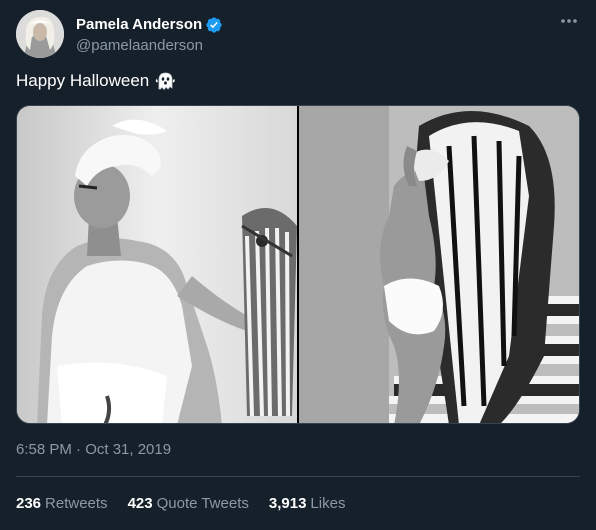 The height and width of the screenshot is (530, 596). I want to click on retweets-count: 236, so click(29, 503).